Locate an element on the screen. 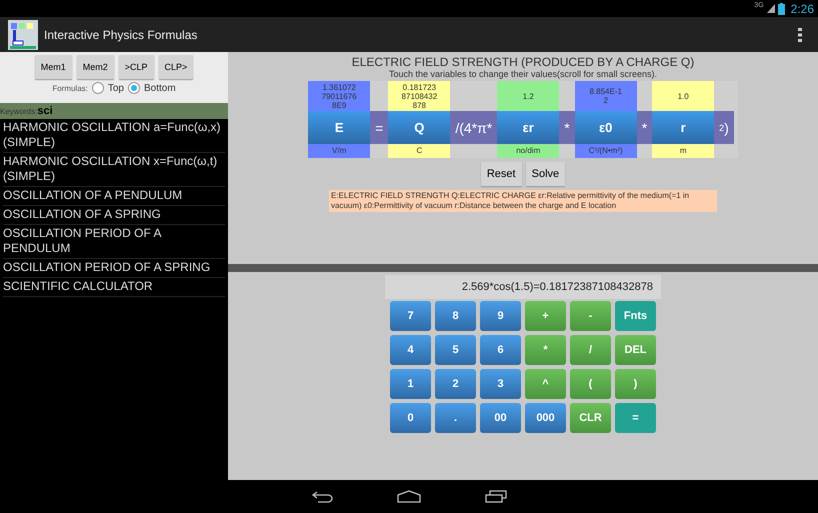 The width and height of the screenshot is (818, 513). calculator-key: 3 is located at coordinates (500, 384).